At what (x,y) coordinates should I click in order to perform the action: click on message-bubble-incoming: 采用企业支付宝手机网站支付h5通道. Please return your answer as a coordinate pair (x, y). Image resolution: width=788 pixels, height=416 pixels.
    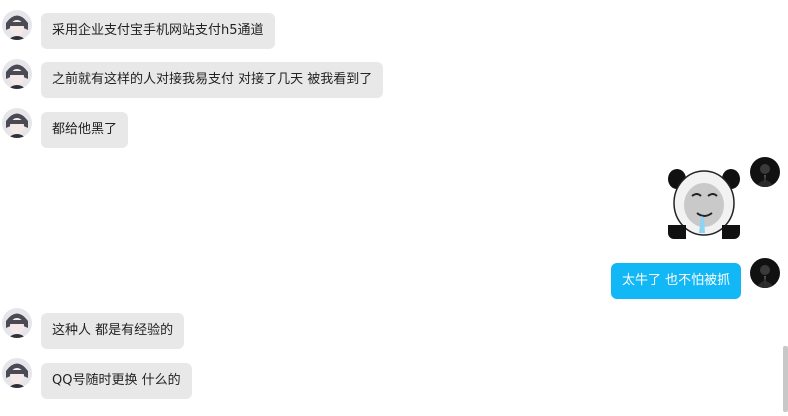
    Looking at the image, I should click on (158, 31).